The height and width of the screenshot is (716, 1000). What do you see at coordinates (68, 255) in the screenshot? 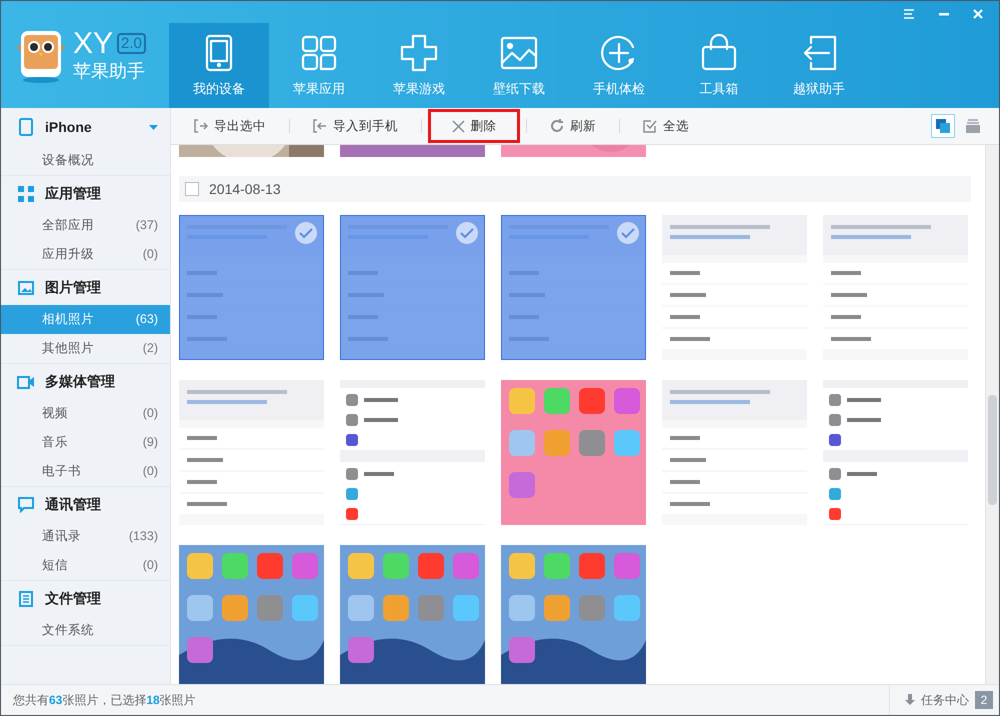
I see `item-label: 应用升级` at bounding box center [68, 255].